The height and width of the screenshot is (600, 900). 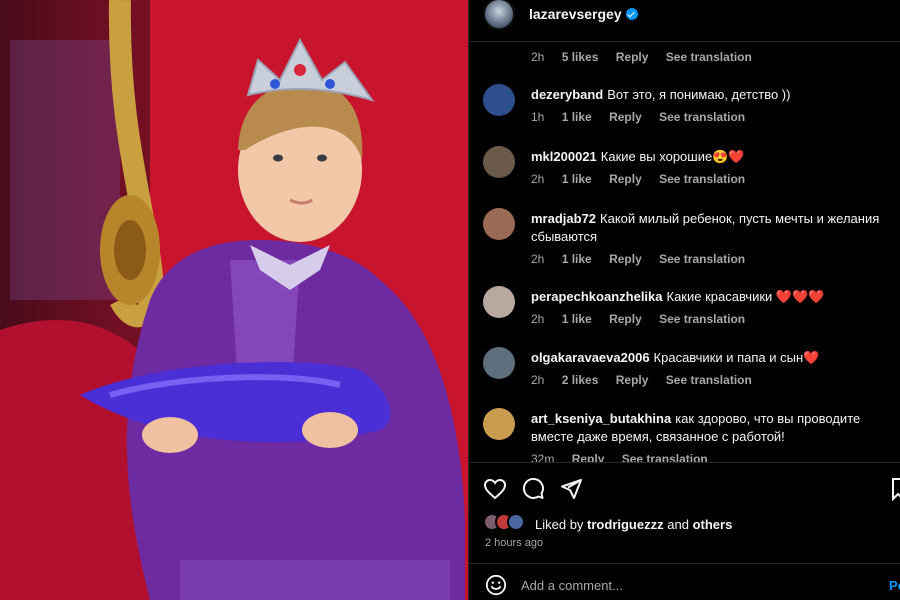 I want to click on post-time: 2 hours ago, so click(x=514, y=543).